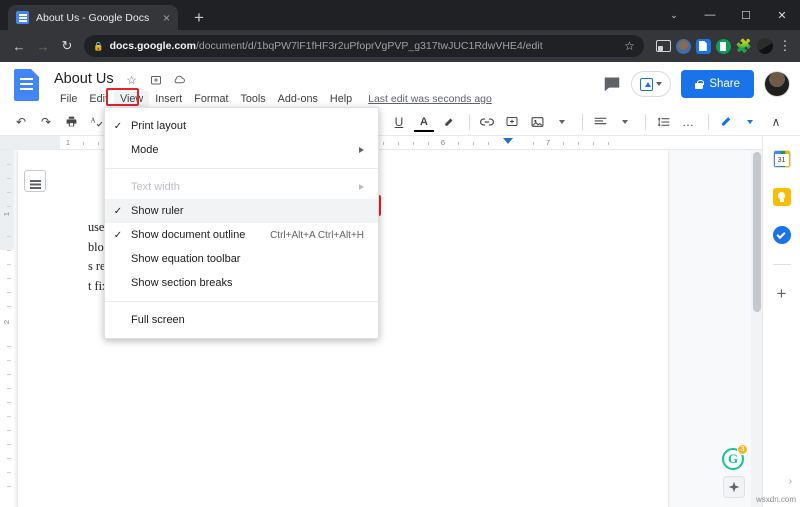 This screenshot has width=800, height=507. I want to click on google-docs-favicon-icon, so click(22, 17).